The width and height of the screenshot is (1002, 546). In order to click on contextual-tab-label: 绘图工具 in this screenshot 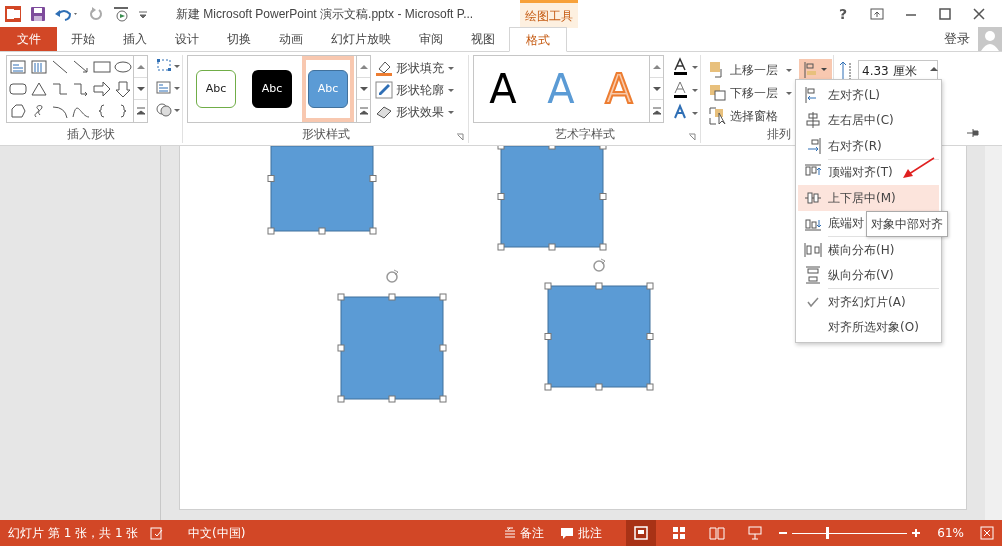, I will do `click(549, 14)`.